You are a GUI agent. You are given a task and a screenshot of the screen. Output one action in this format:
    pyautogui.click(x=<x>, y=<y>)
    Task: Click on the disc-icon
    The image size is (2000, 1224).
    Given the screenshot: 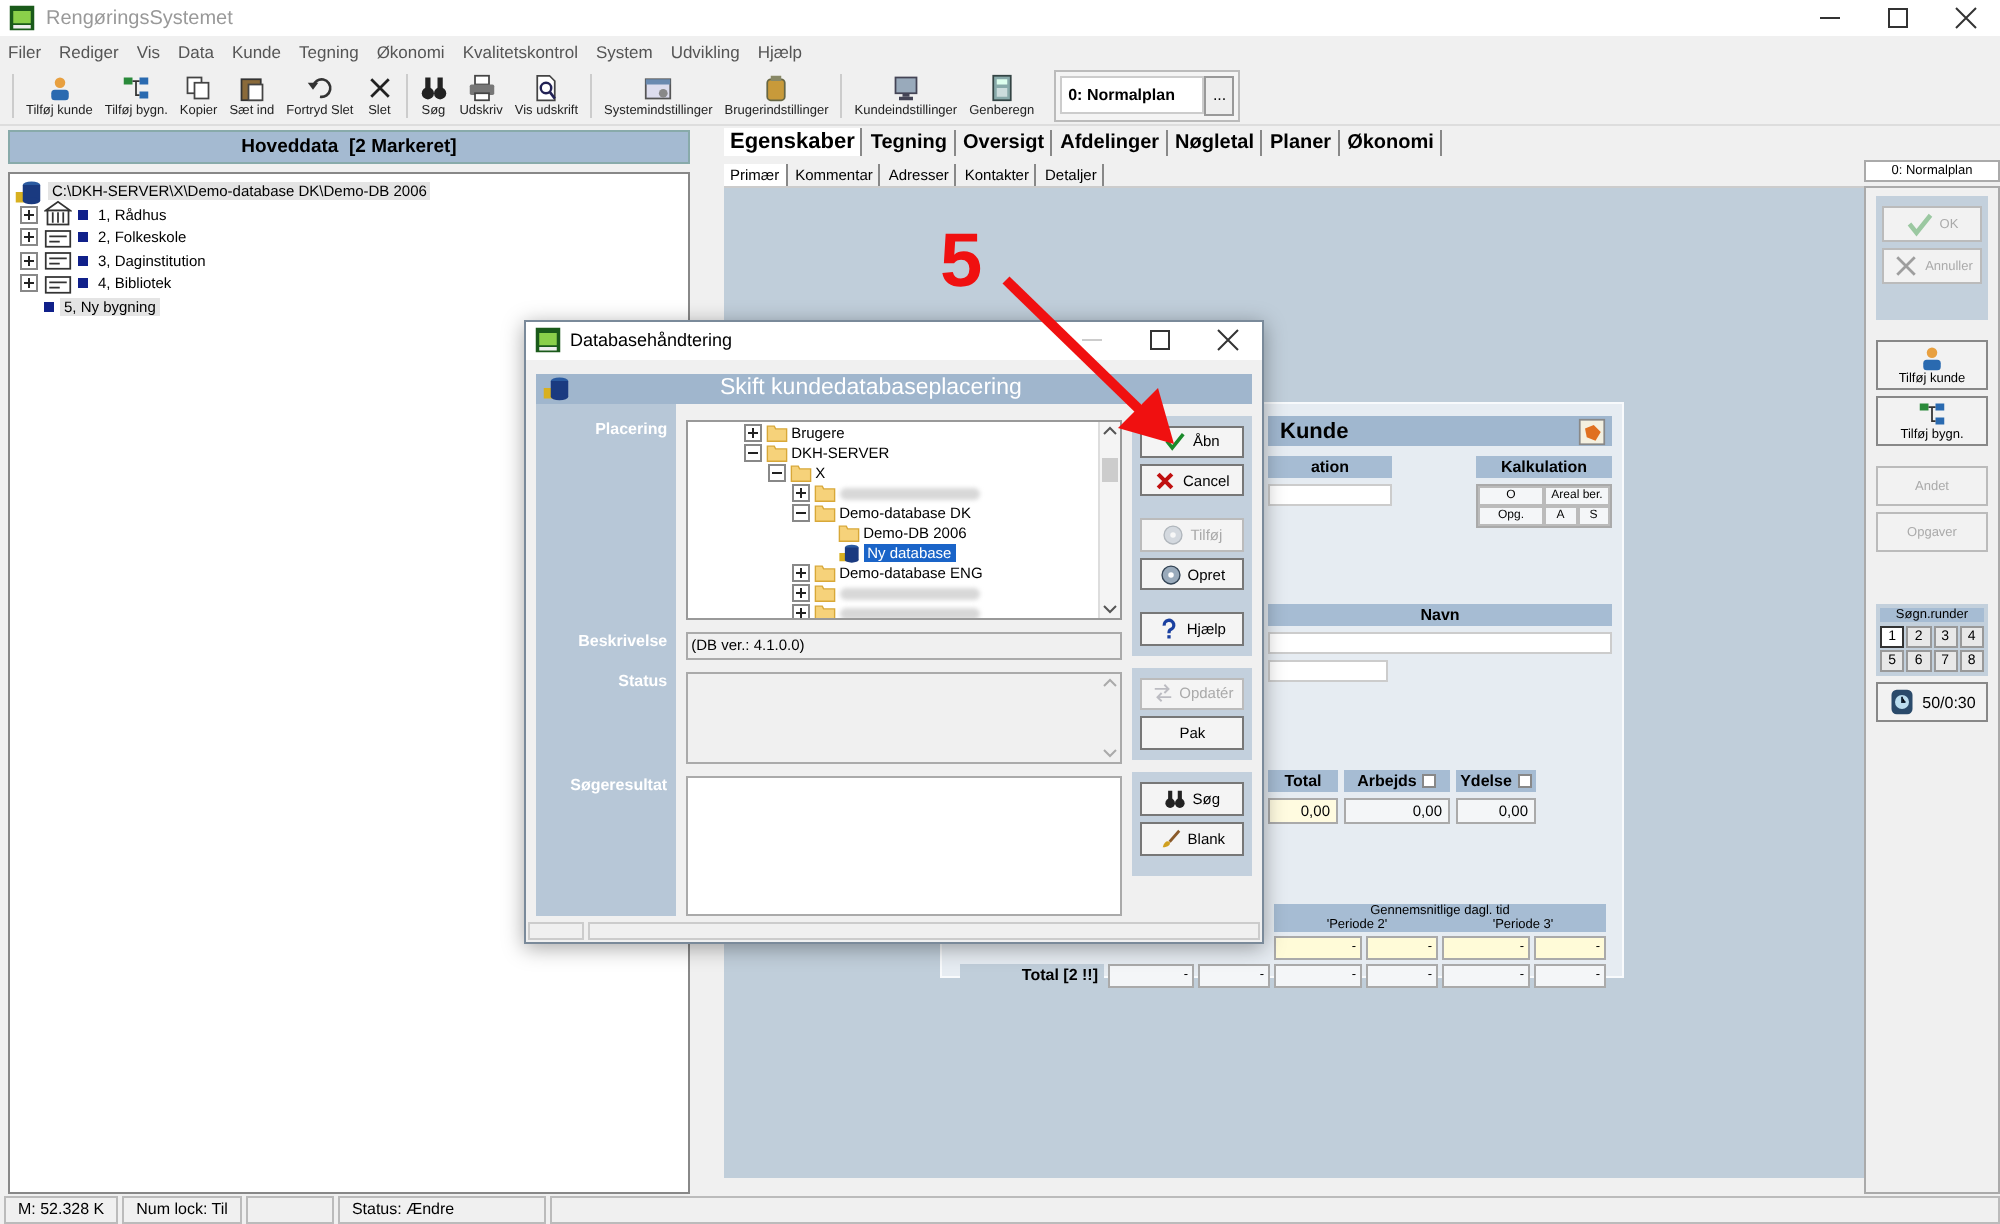 What is the action you would take?
    pyautogui.click(x=1170, y=574)
    